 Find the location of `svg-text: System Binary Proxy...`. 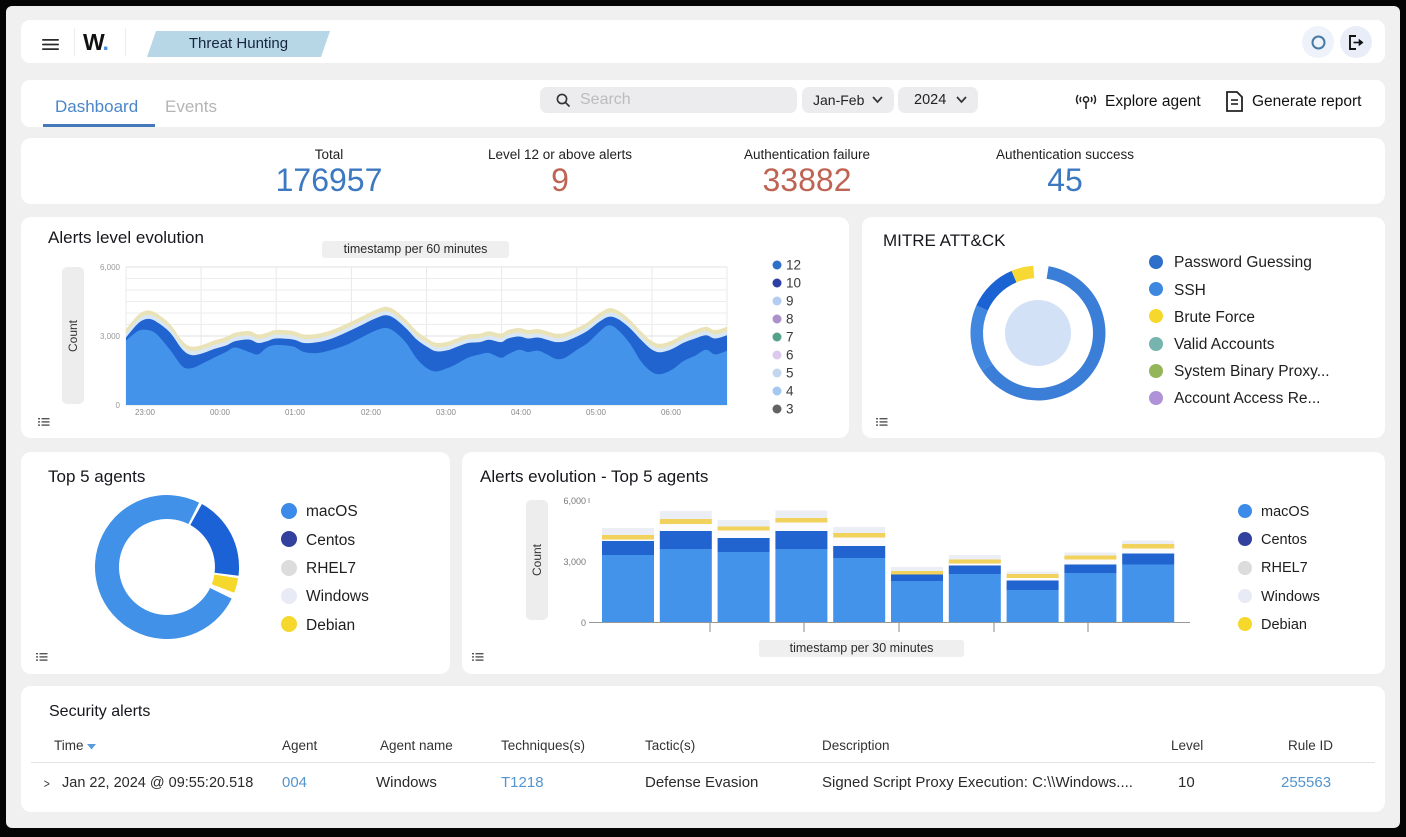

svg-text: System Binary Proxy... is located at coordinates (1252, 371).